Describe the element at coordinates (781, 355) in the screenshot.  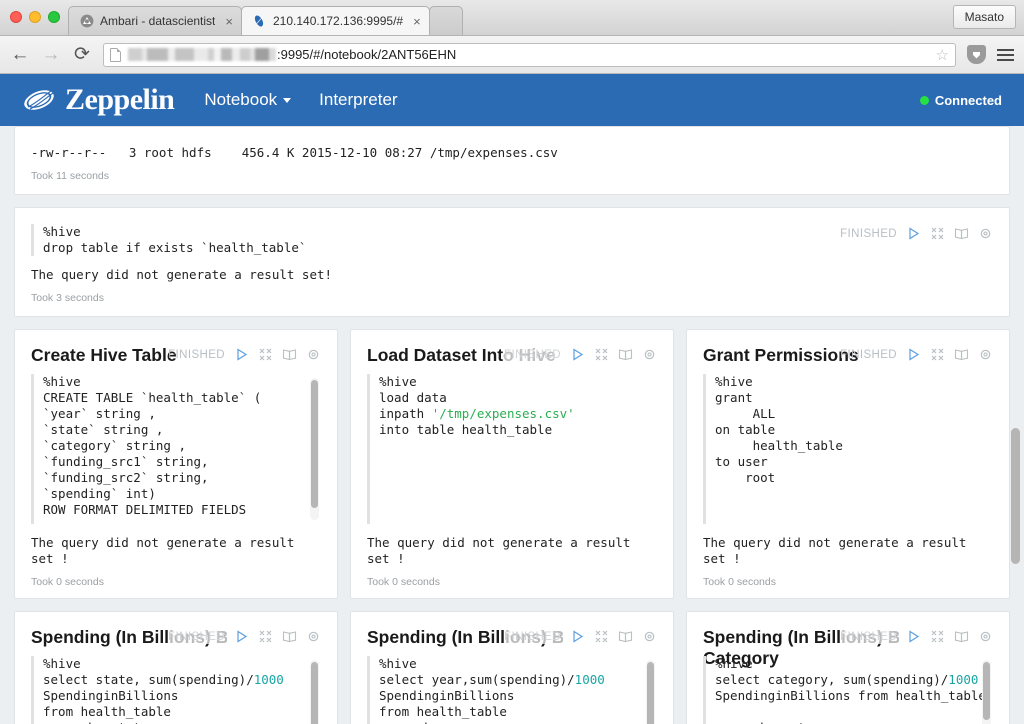
I see `paragraph-title: Grant Permissions` at that location.